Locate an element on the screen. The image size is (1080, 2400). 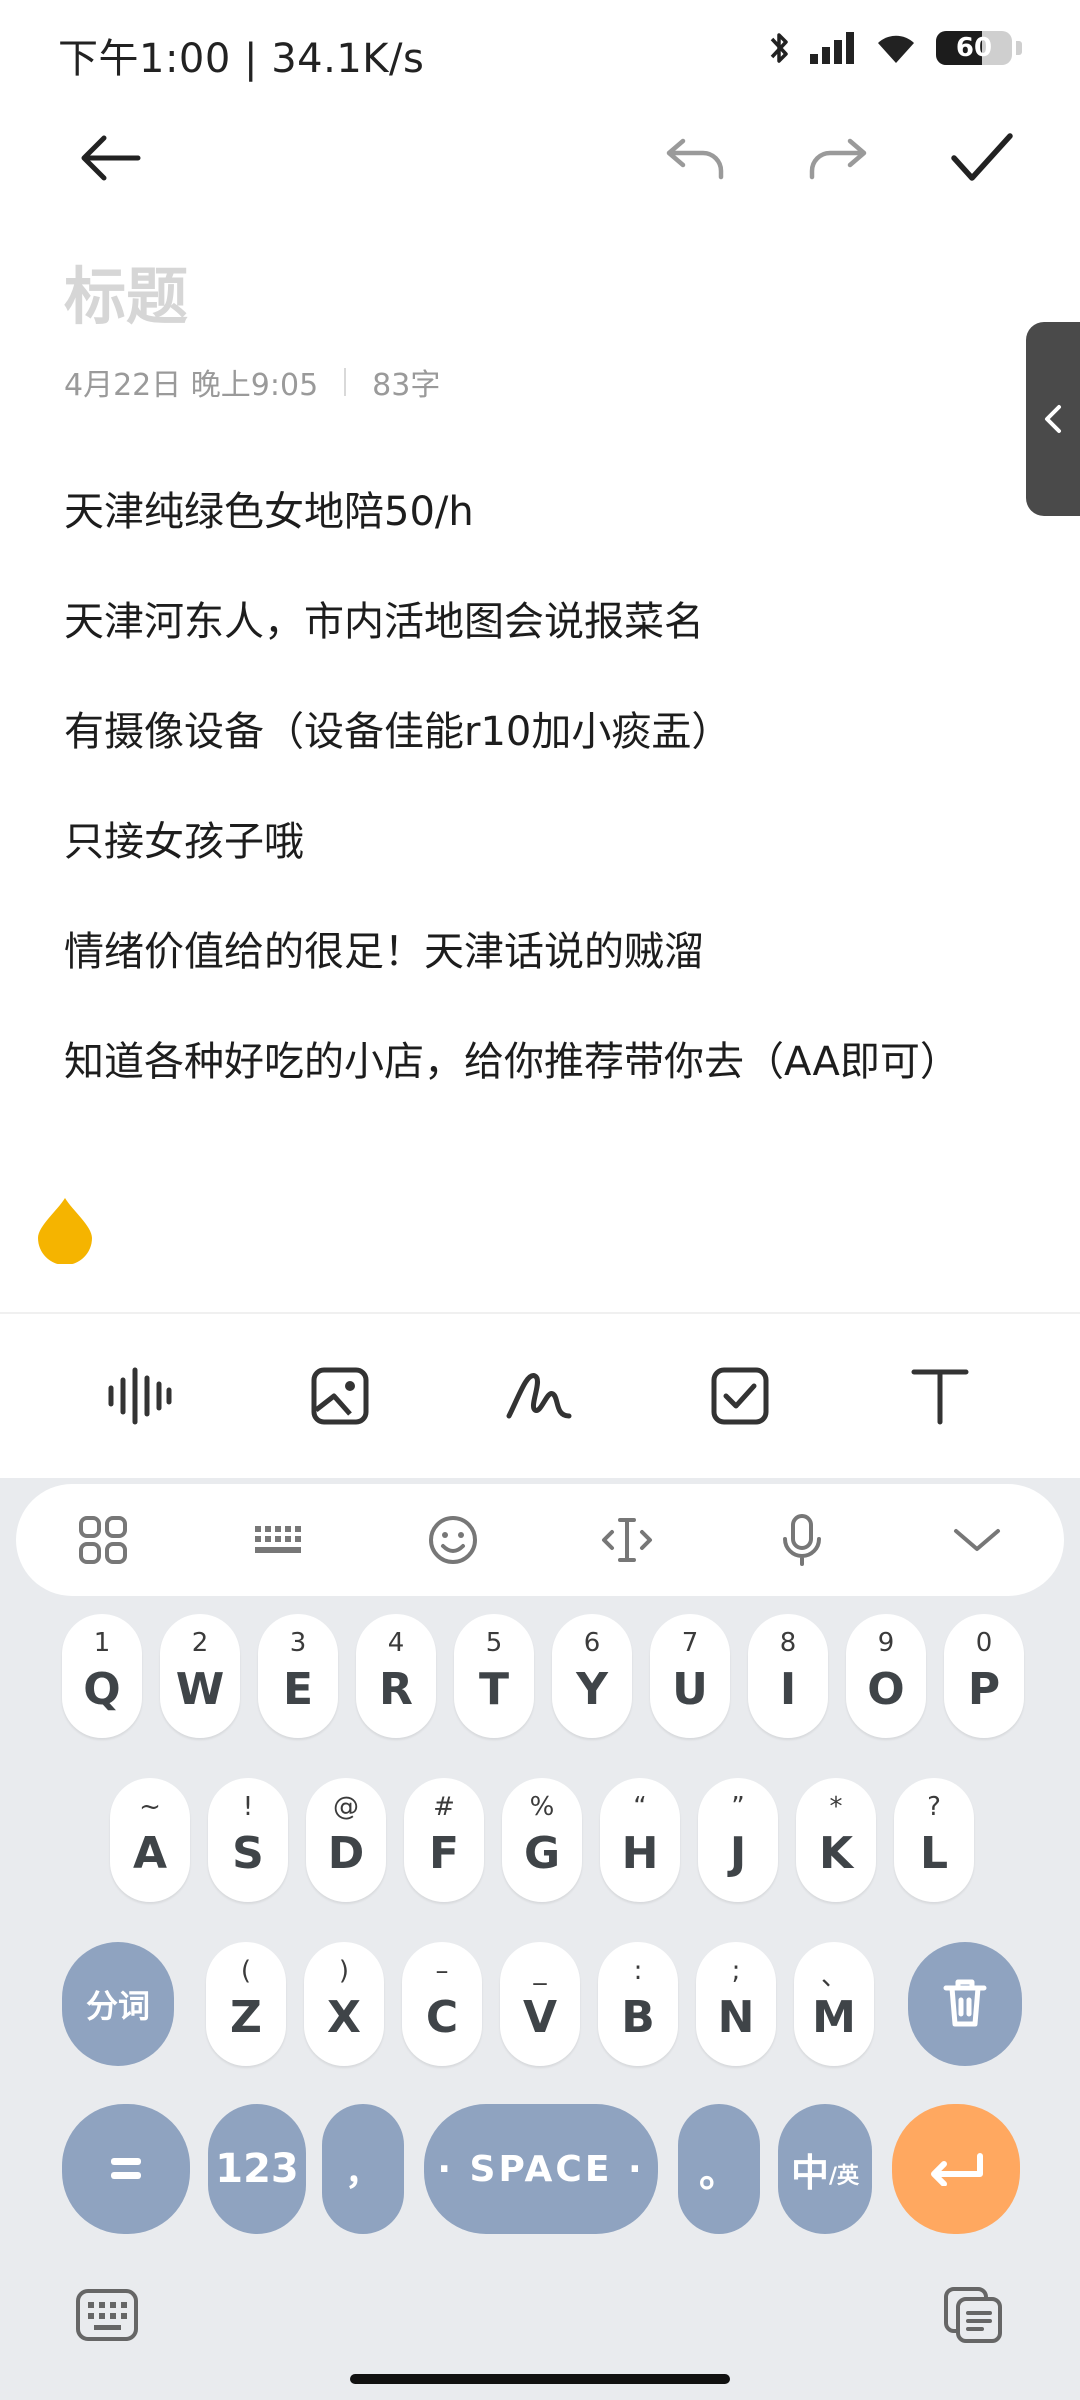
note-line: 天津纯绿色女地陪50/h is located at coordinates (269, 512).